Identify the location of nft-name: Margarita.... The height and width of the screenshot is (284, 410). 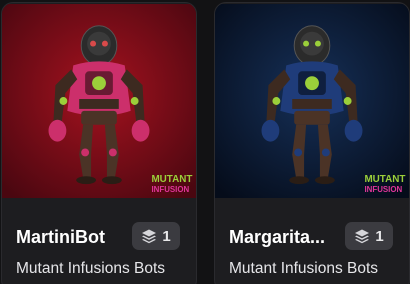
(284, 237).